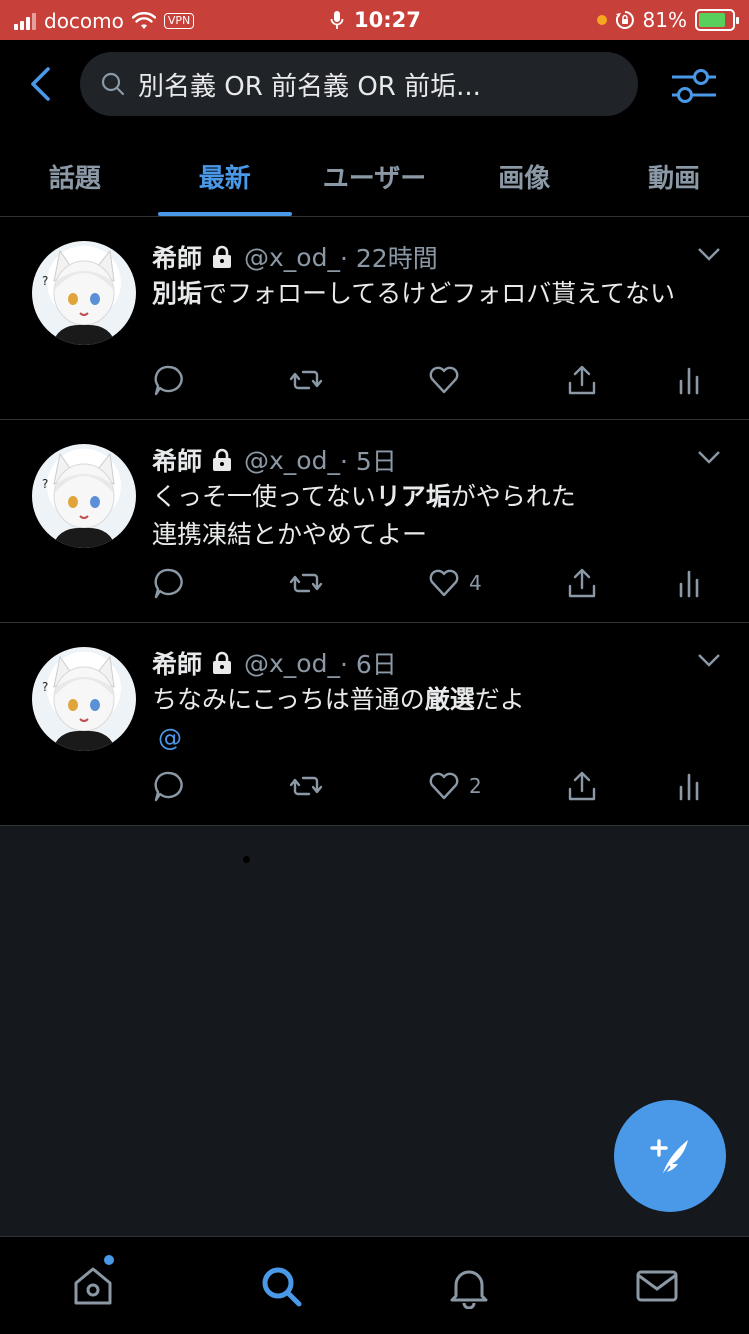 The height and width of the screenshot is (1334, 749). Describe the element at coordinates (694, 86) in the screenshot. I see `search-settings-button` at that location.